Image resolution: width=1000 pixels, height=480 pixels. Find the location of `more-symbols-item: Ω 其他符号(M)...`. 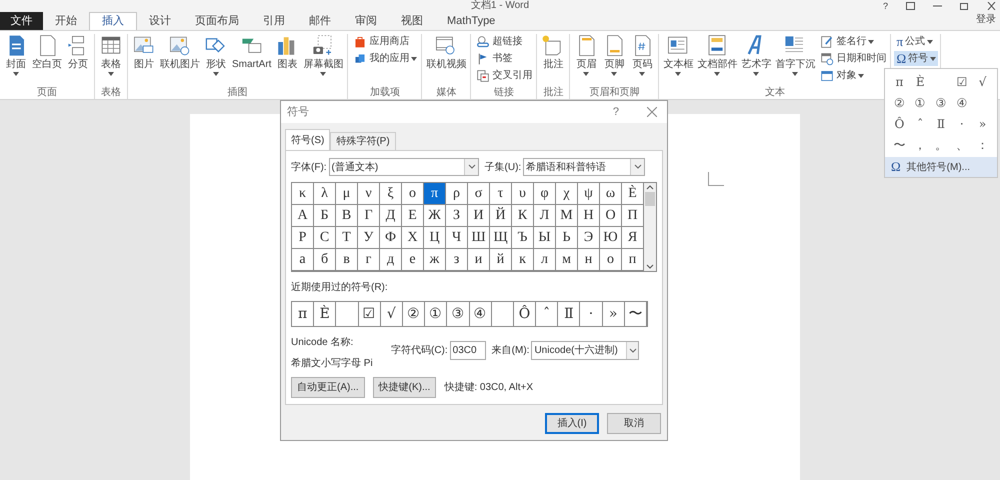

more-symbols-item: Ω 其他符号(M)... is located at coordinates (941, 167).